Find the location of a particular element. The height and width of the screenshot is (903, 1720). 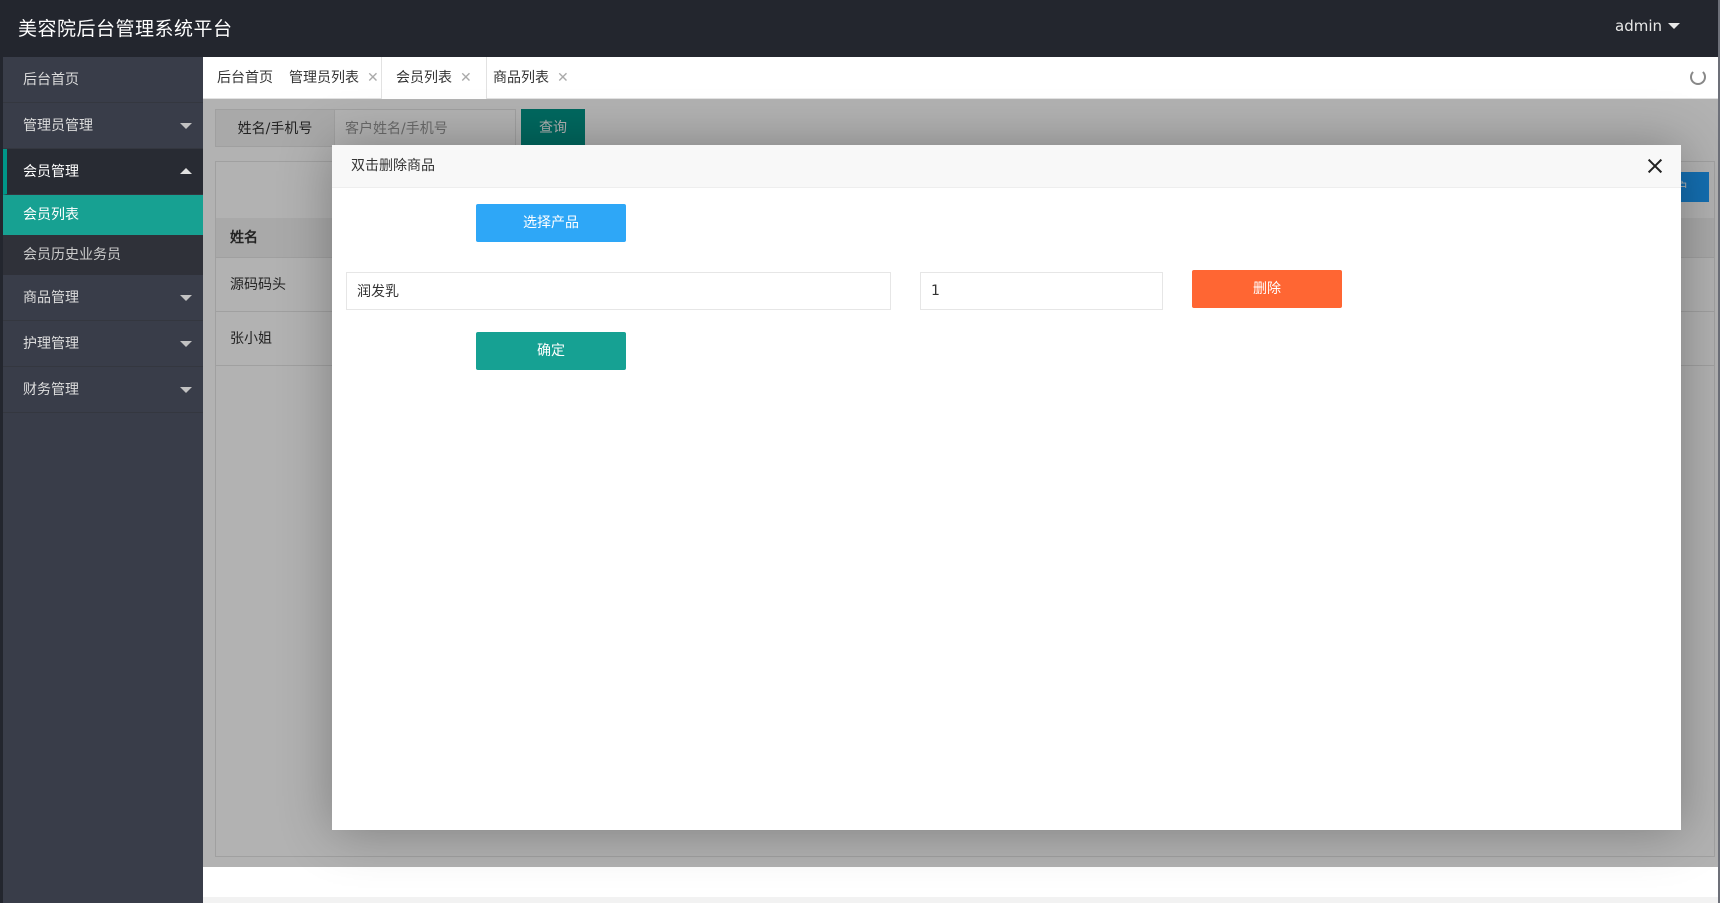

user-name: admin is located at coordinates (1638, 26).